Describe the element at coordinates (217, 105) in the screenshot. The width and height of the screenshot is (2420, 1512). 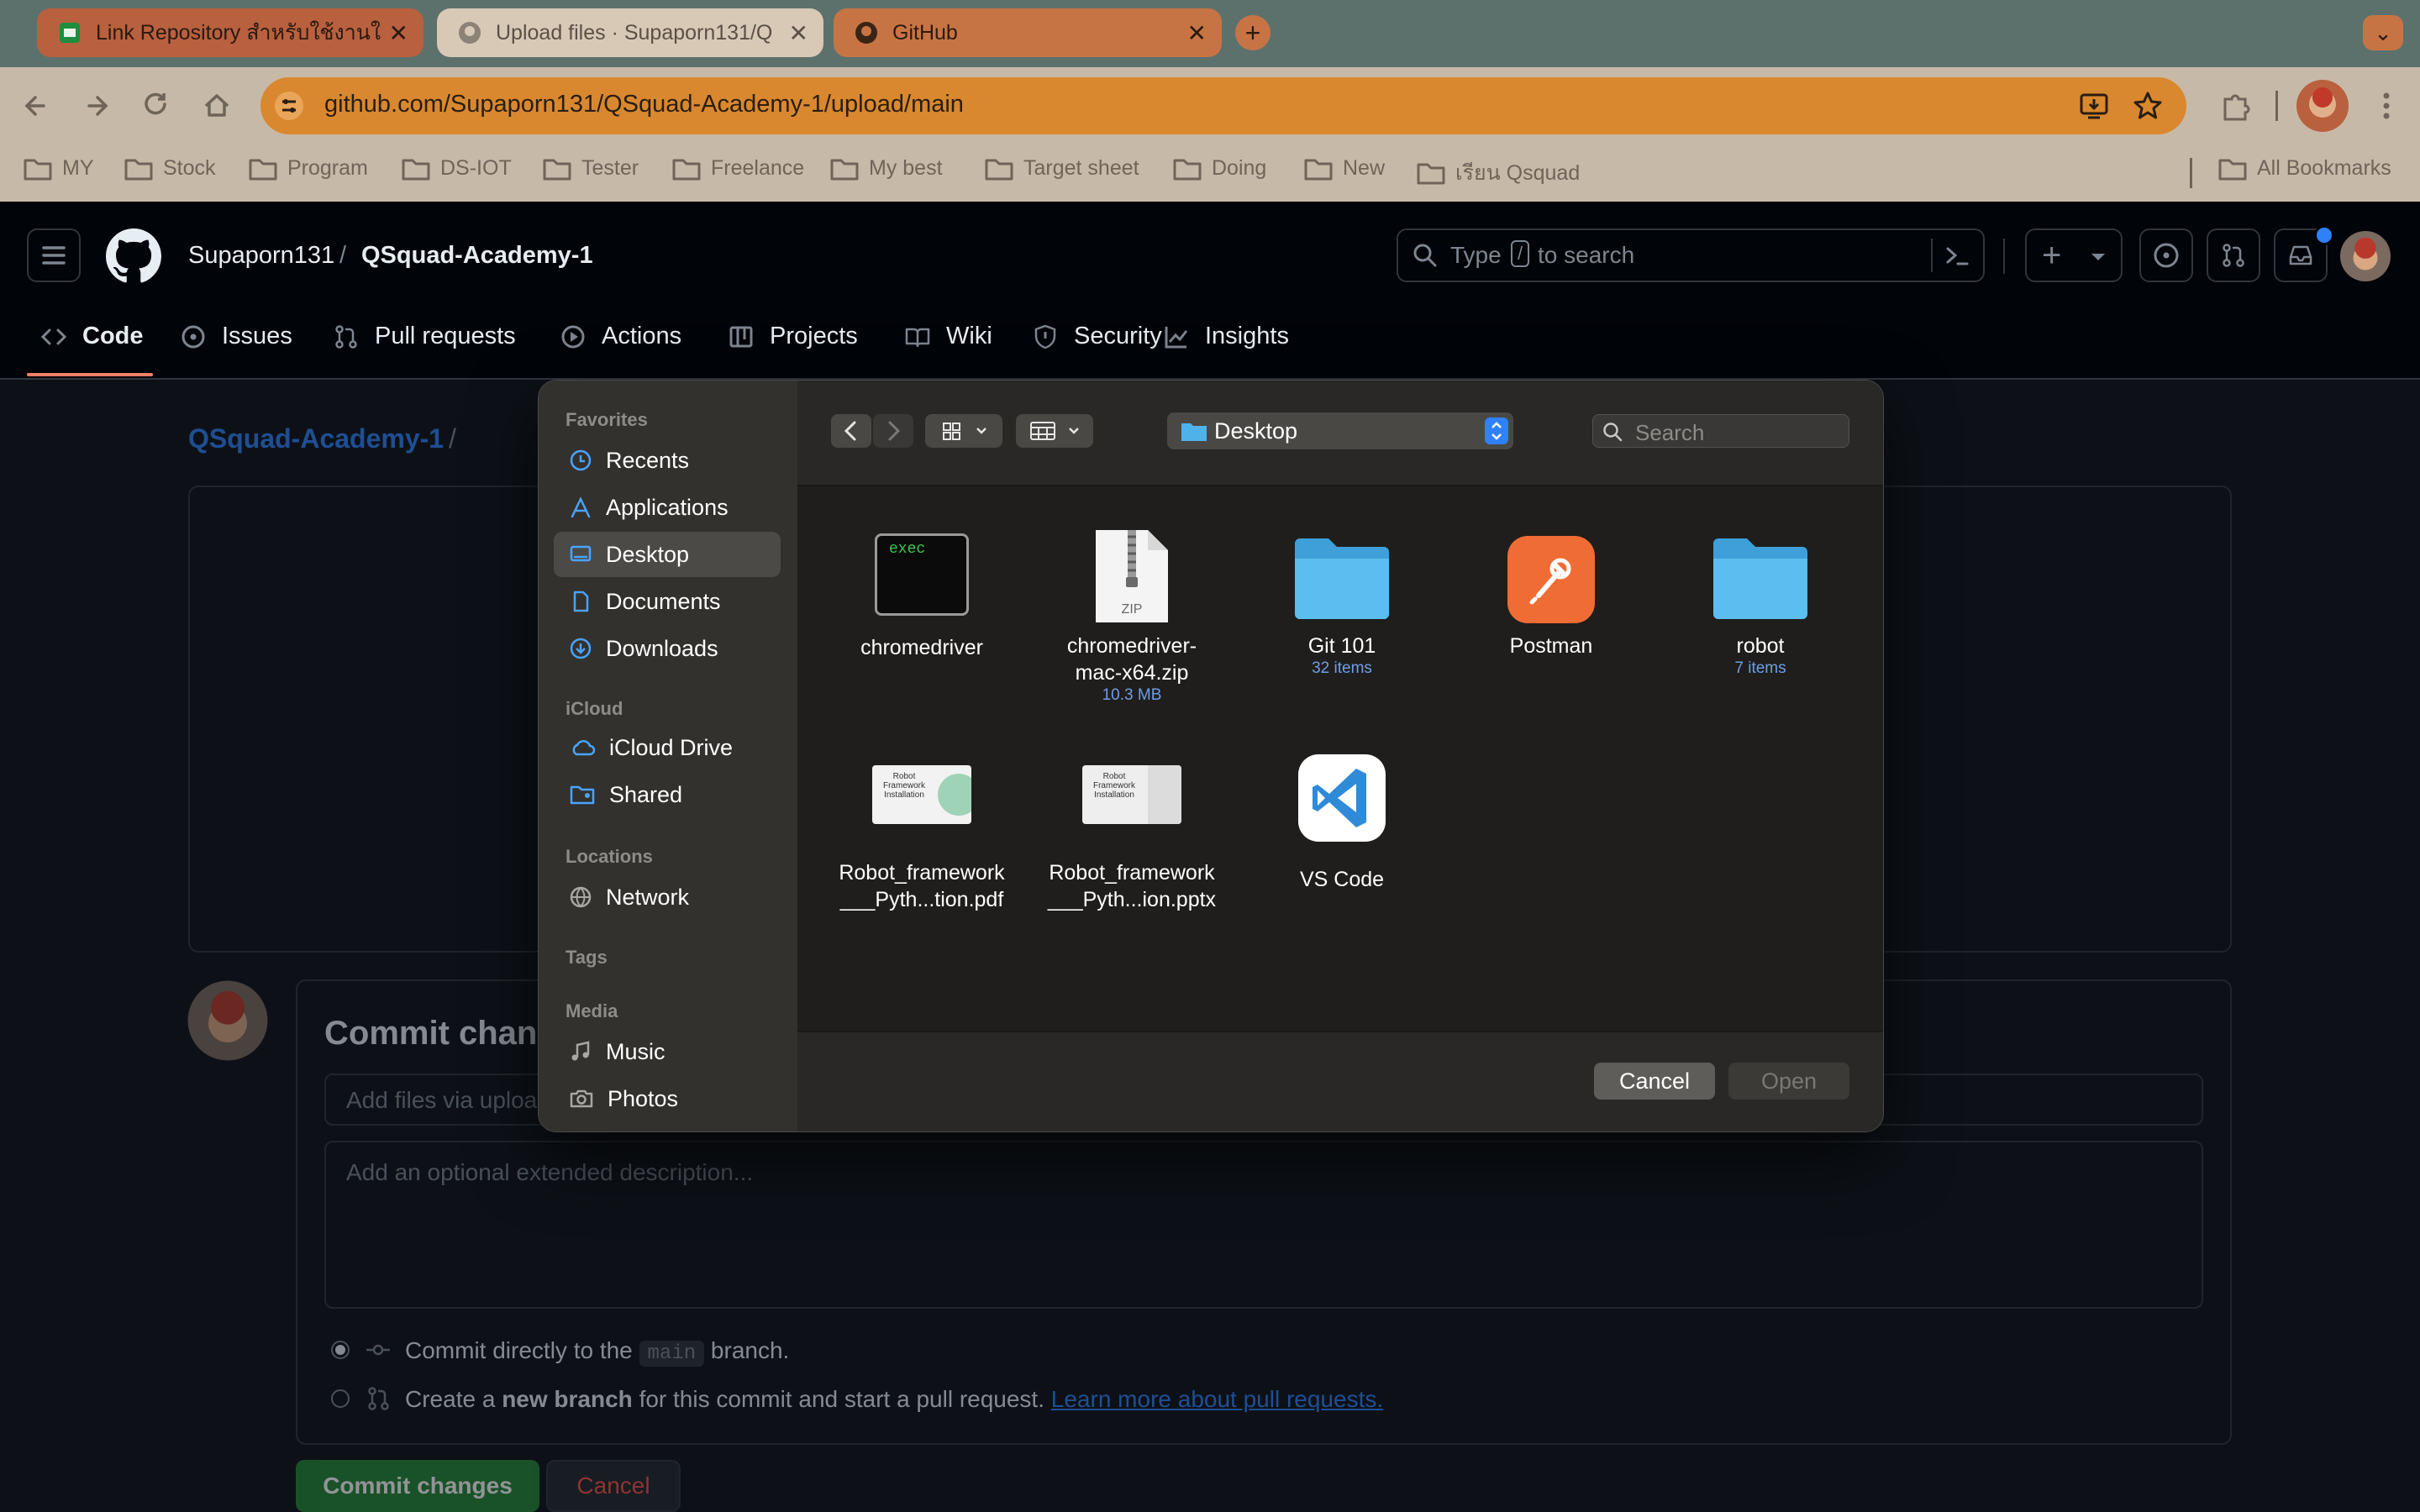
I see `home-icon` at that location.